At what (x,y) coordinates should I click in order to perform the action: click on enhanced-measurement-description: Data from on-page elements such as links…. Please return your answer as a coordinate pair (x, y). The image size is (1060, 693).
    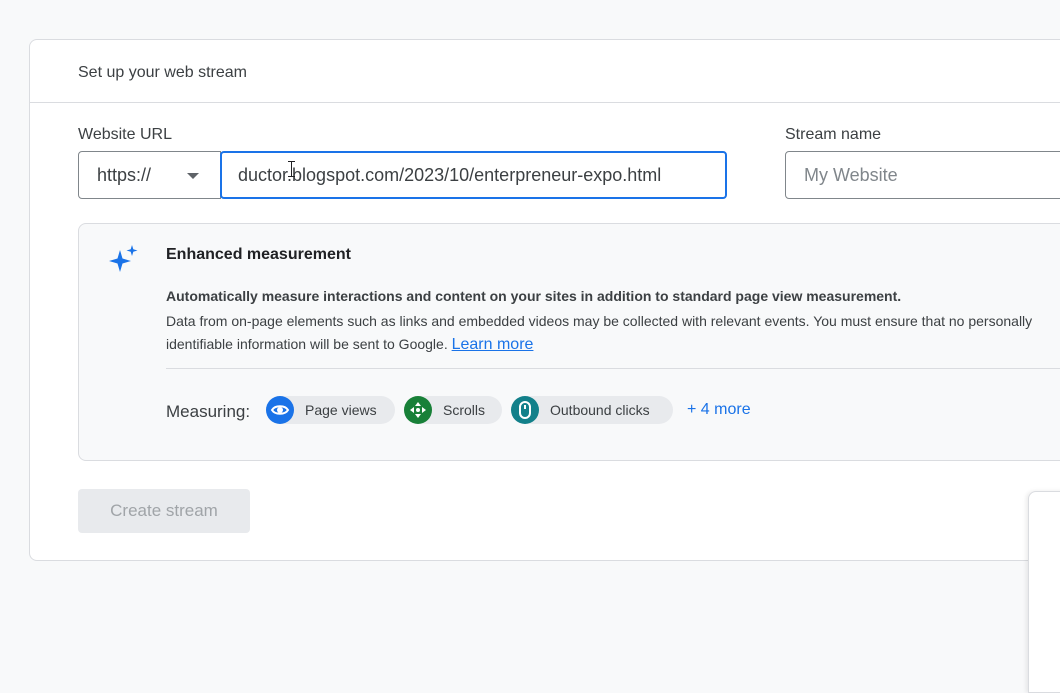
    Looking at the image, I should click on (613, 333).